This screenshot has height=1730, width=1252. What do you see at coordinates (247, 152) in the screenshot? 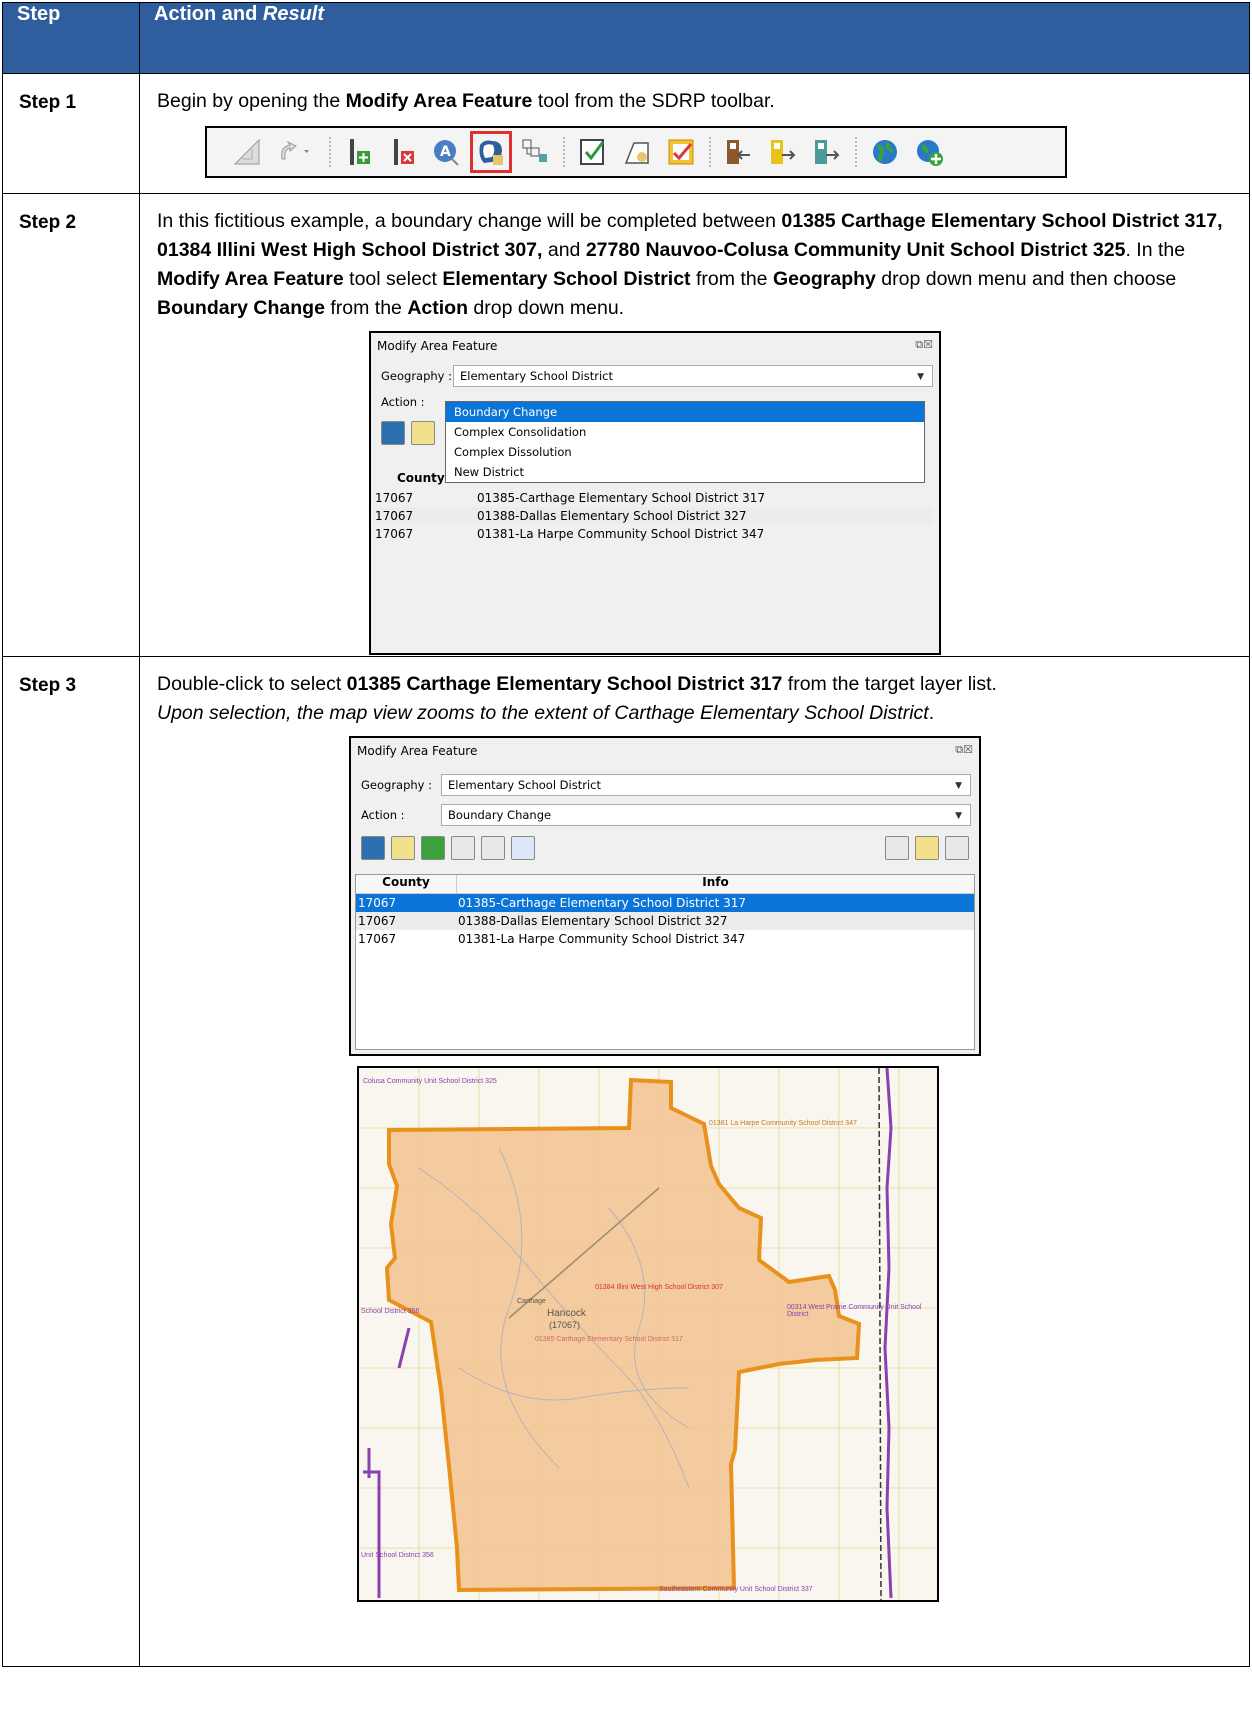
I see `ruler-icon` at bounding box center [247, 152].